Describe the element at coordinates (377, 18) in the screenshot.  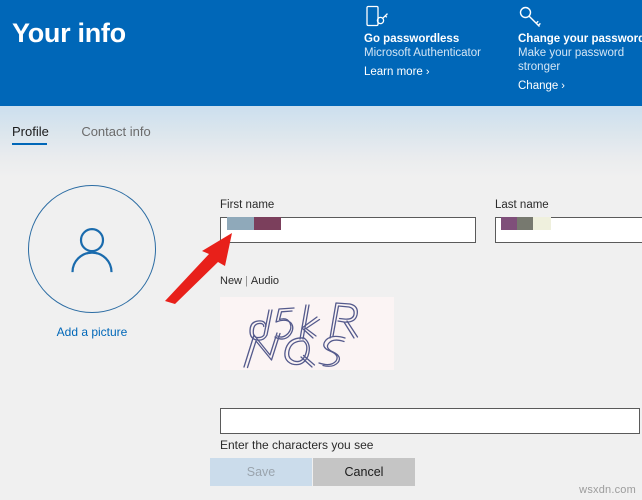
I see `phone-key-icon` at that location.